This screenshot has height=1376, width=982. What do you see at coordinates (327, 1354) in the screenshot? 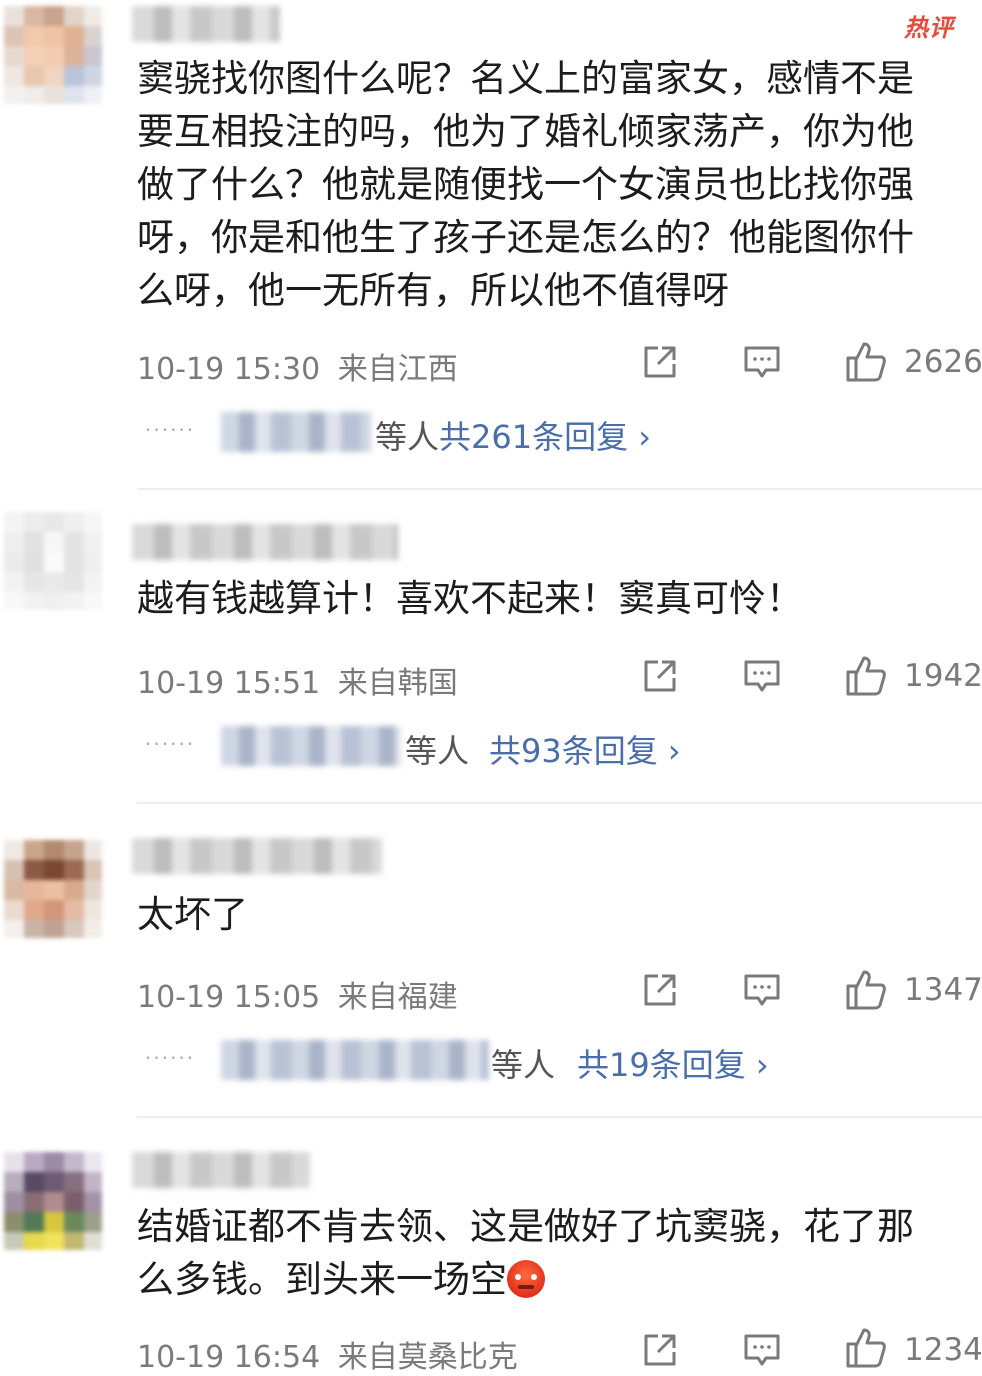
I see `comment-meta: 10-19 16:54 来自莫桑比克` at bounding box center [327, 1354].